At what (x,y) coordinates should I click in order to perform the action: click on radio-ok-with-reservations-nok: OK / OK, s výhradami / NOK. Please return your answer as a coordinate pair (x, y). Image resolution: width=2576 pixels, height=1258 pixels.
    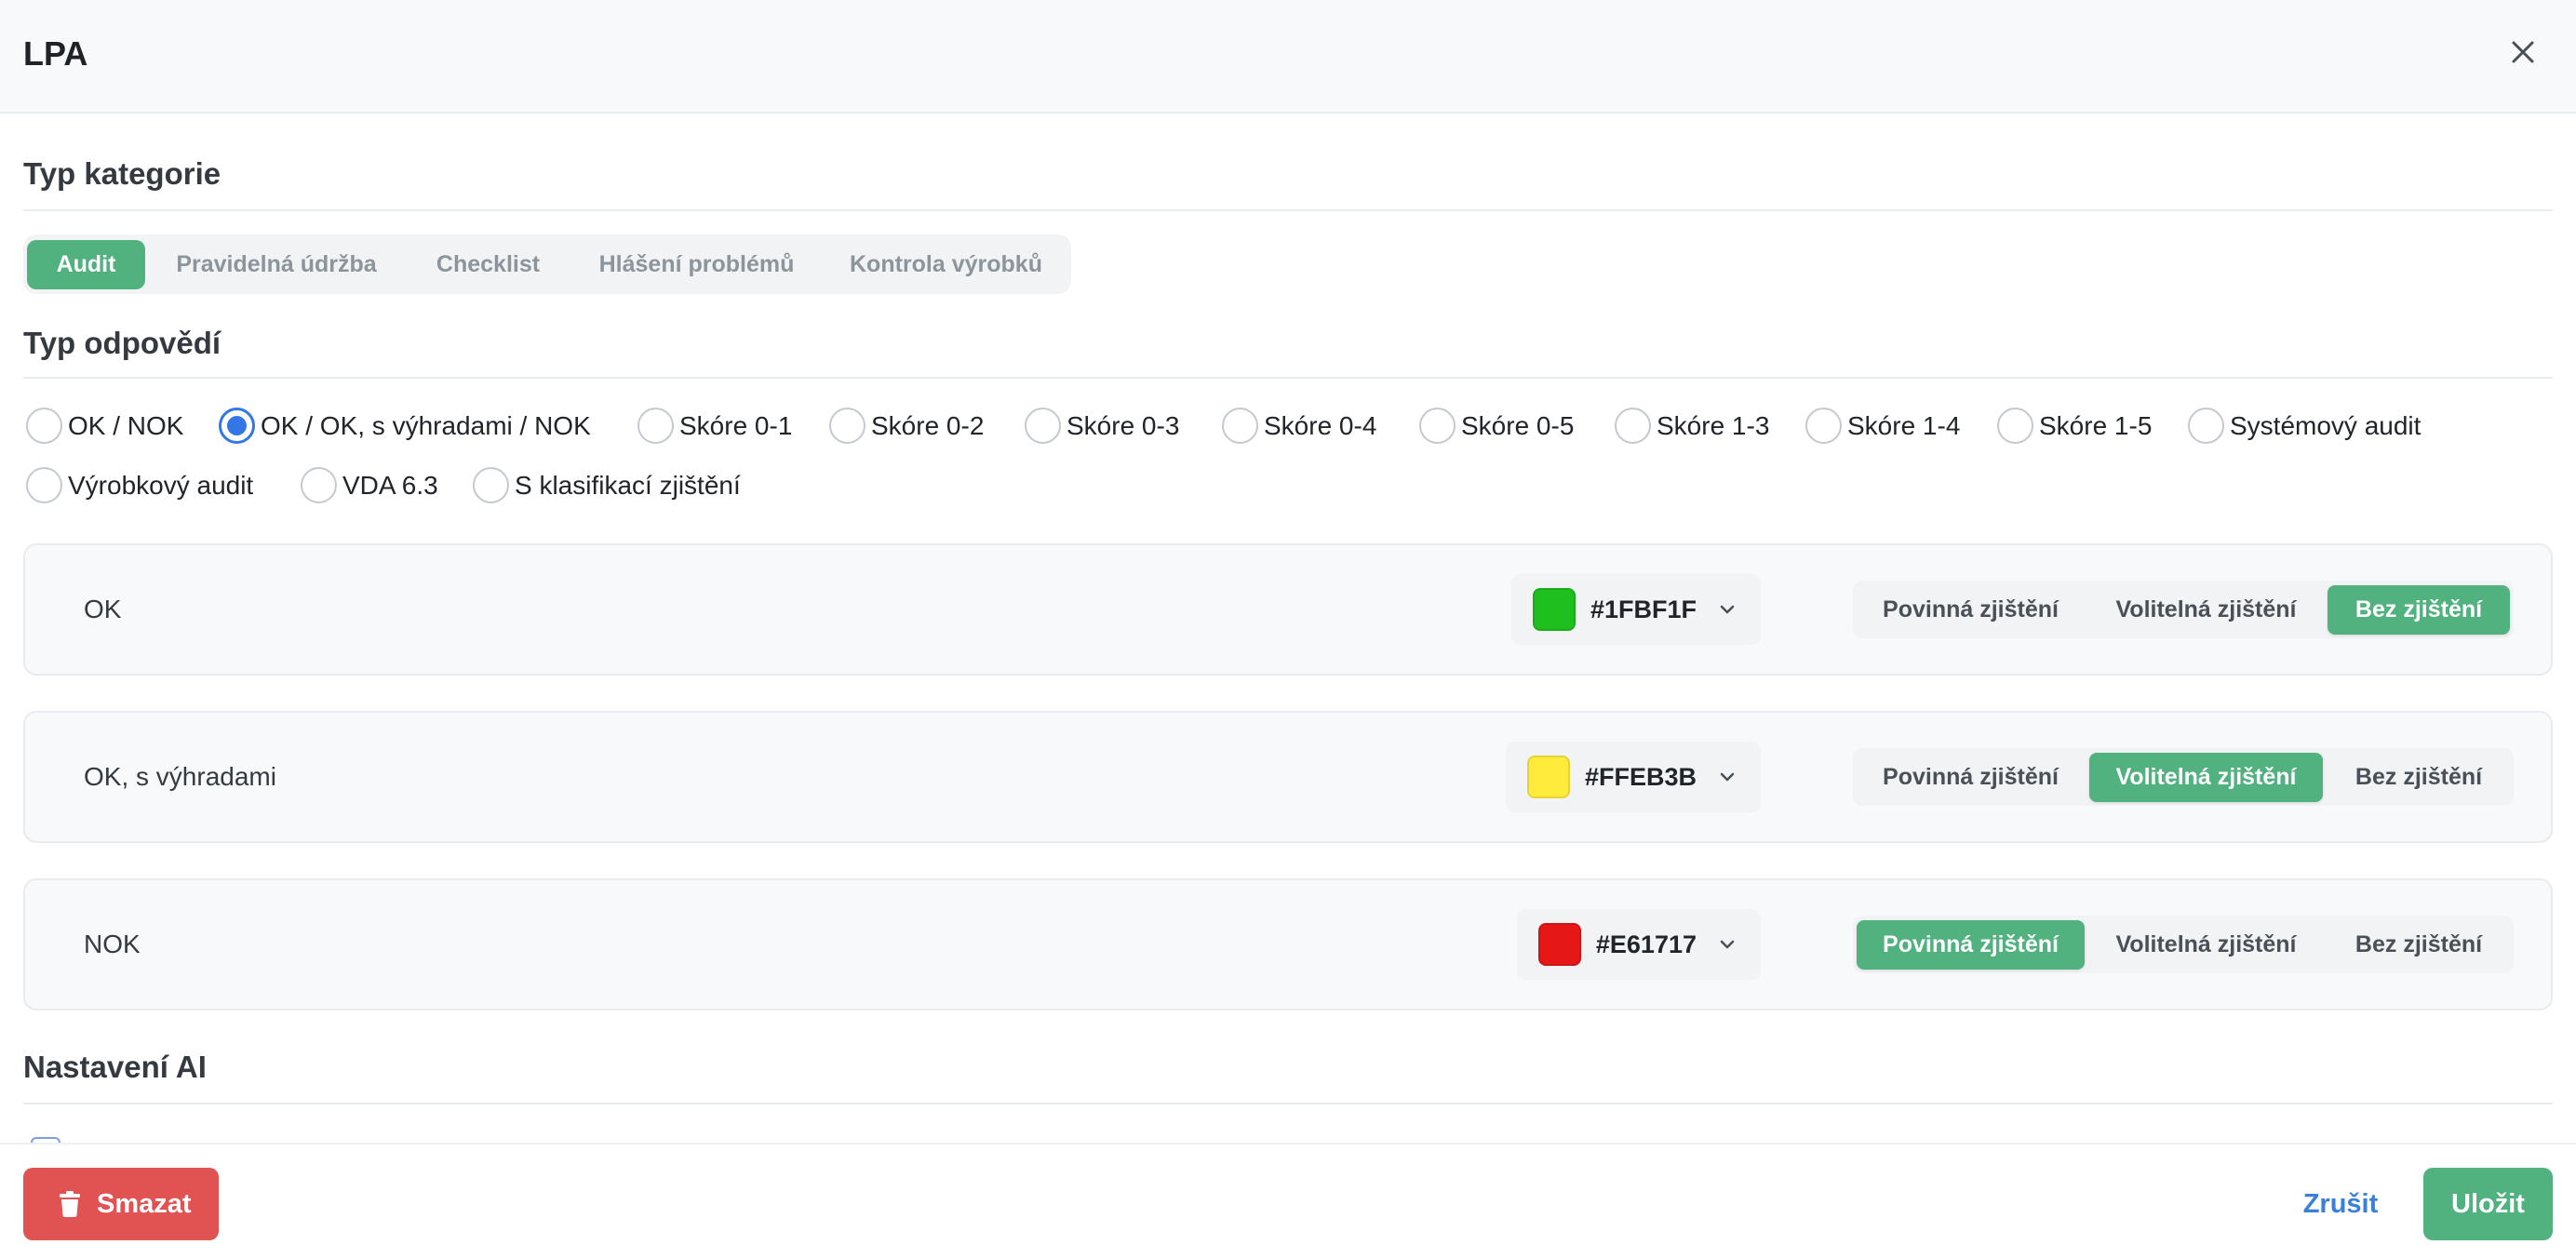
    Looking at the image, I should click on (405, 426).